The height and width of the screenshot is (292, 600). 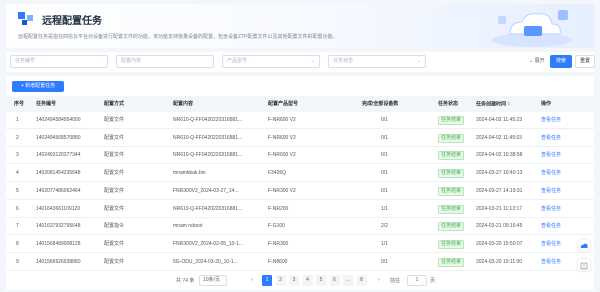 I want to click on product-model-select: 产品型号 ⌄, so click(x=271, y=61).